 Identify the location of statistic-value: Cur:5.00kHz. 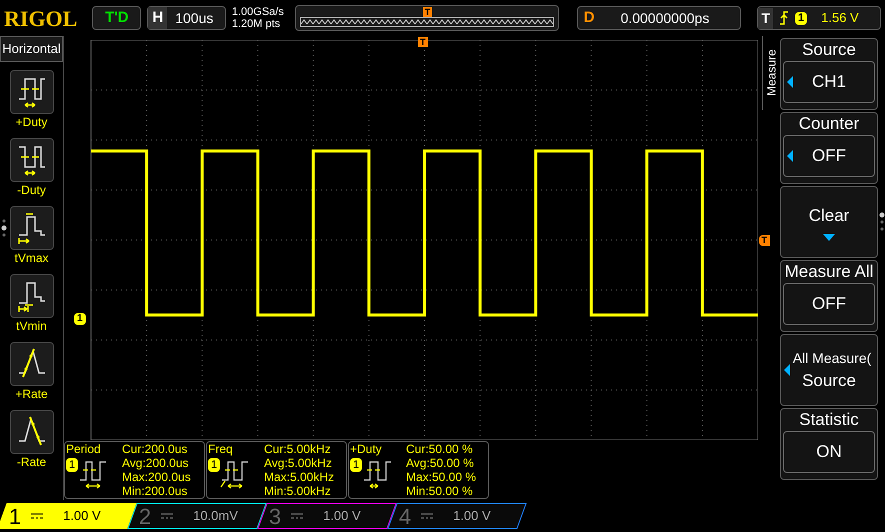
(298, 449).